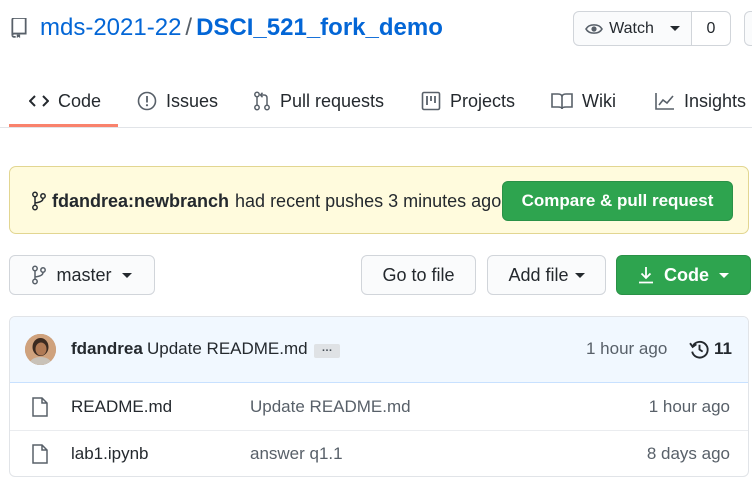 The height and width of the screenshot is (484, 752). I want to click on commit-message-link: Update README.md, so click(227, 349).